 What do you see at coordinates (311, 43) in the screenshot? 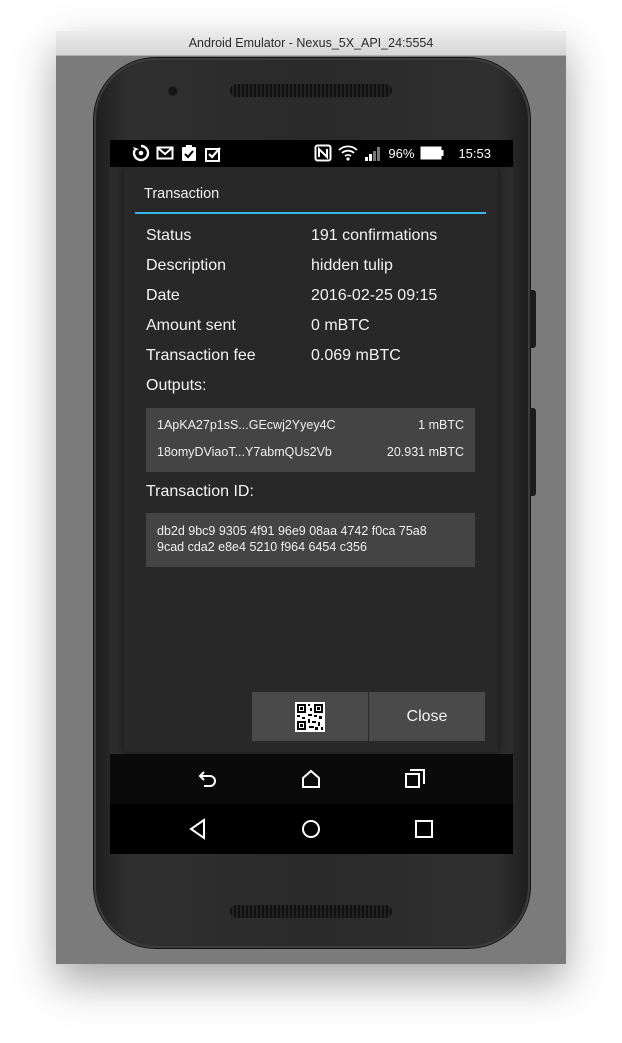
I see `window-title: Android Emulator - Nexus_5X_API_24:5554` at bounding box center [311, 43].